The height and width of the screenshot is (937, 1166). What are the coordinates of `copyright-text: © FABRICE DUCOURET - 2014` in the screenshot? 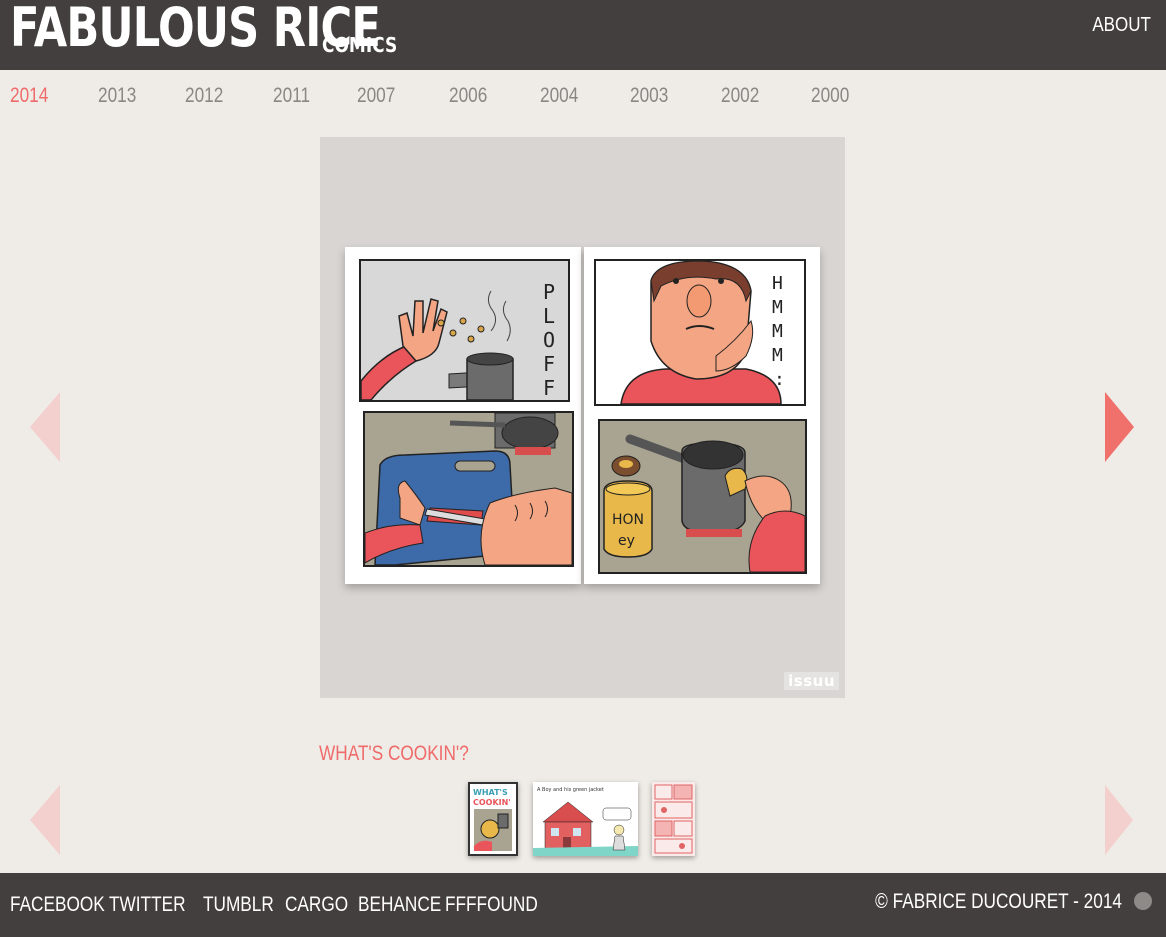 It's located at (998, 901).